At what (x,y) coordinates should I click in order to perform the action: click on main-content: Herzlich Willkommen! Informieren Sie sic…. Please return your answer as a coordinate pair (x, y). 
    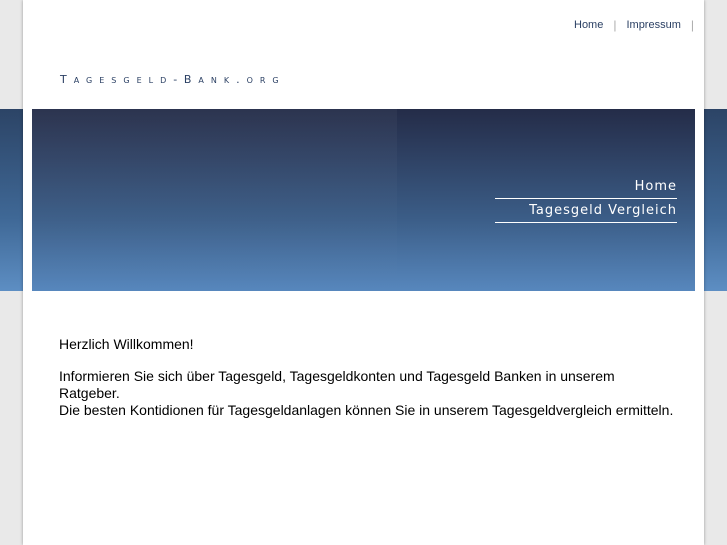
    Looking at the image, I should click on (369, 377).